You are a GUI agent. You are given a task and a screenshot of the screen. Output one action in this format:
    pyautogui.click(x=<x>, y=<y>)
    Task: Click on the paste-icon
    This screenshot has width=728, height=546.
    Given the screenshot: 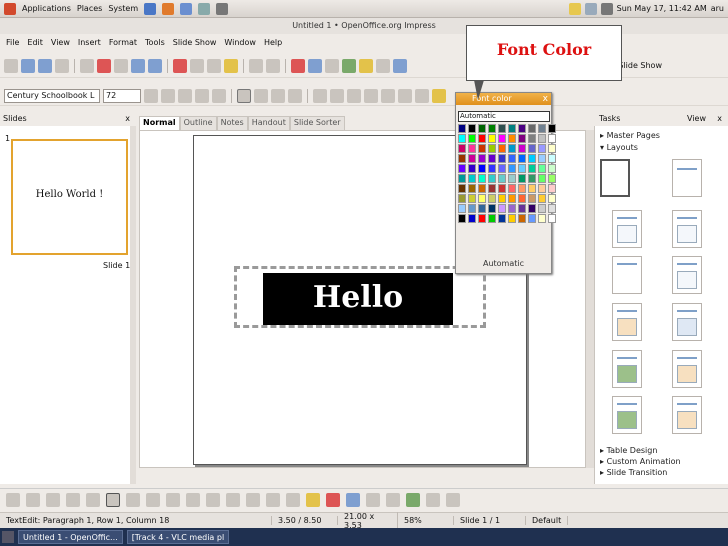 What is the action you would take?
    pyautogui.click(x=214, y=65)
    